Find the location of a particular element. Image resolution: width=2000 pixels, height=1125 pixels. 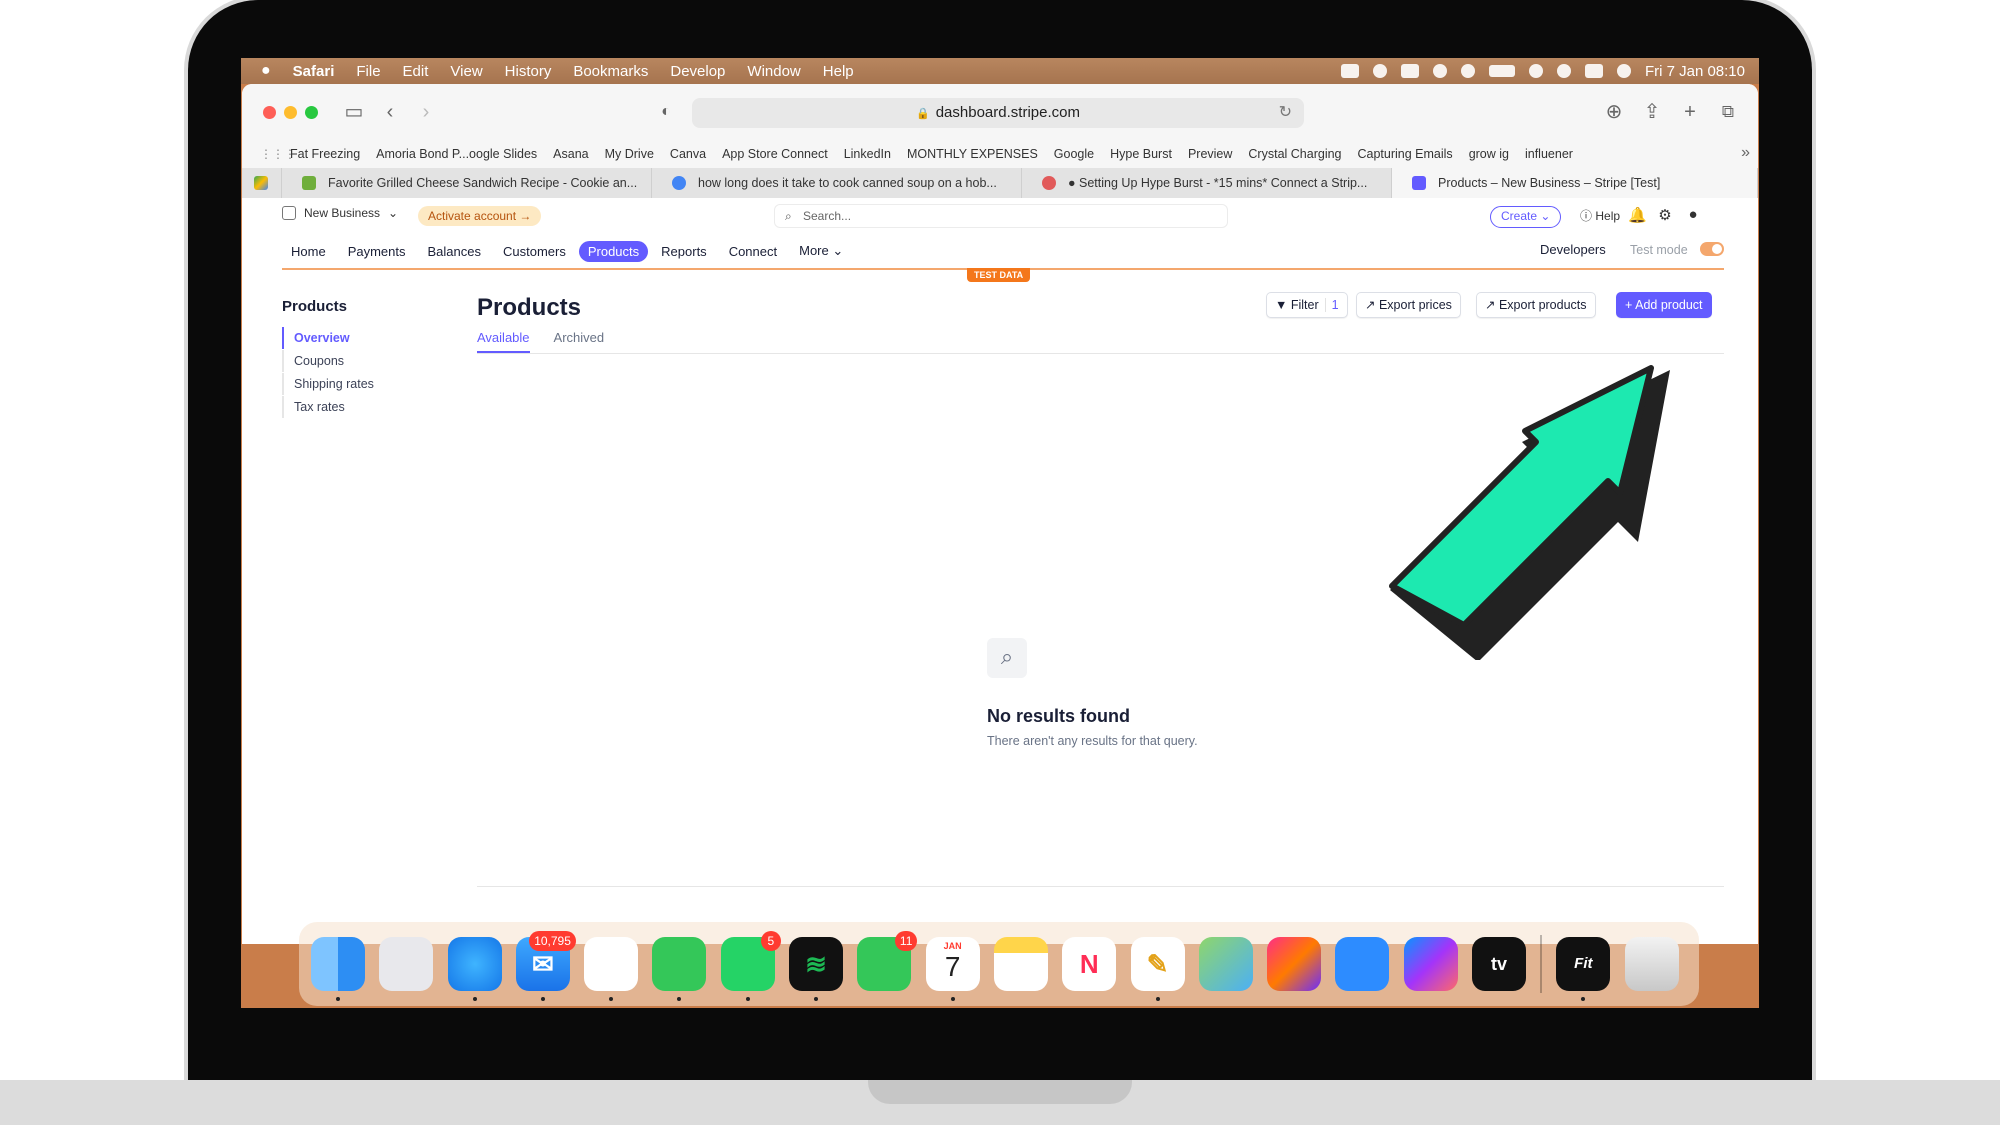

profile-icon: ● is located at coordinates (1693, 214).